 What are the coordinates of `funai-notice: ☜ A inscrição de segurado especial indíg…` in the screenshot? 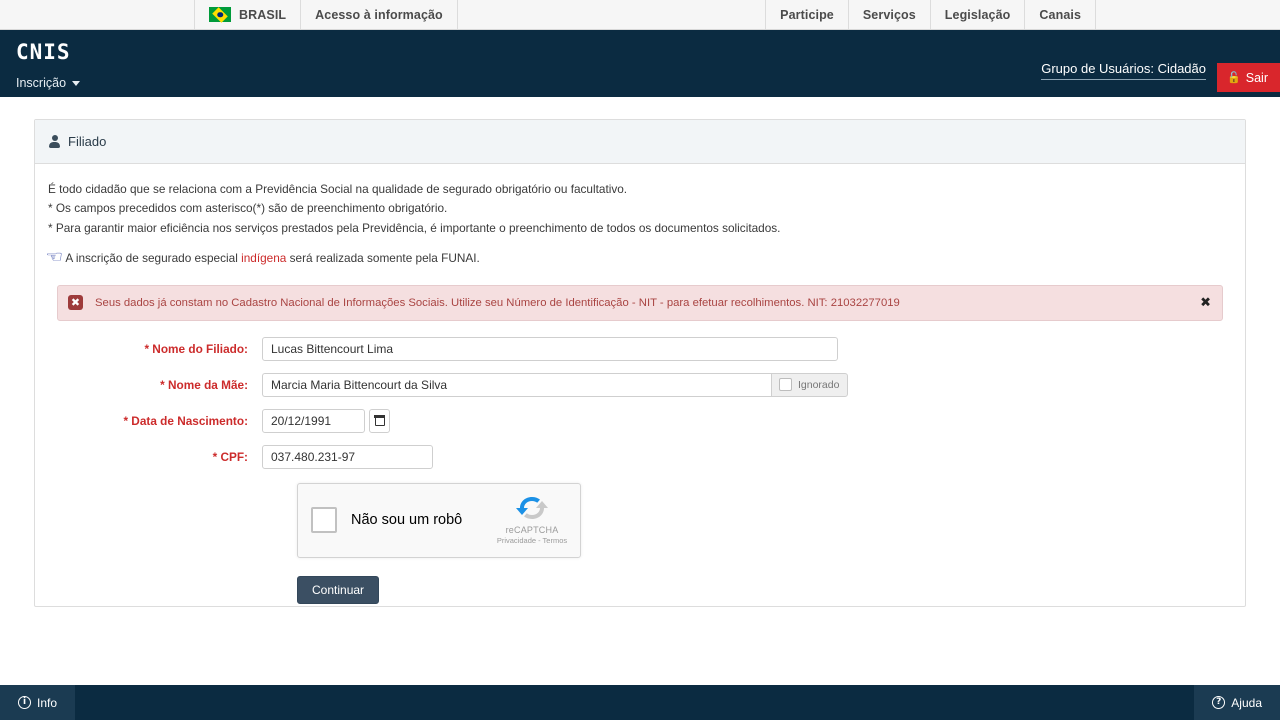 It's located at (639, 257).